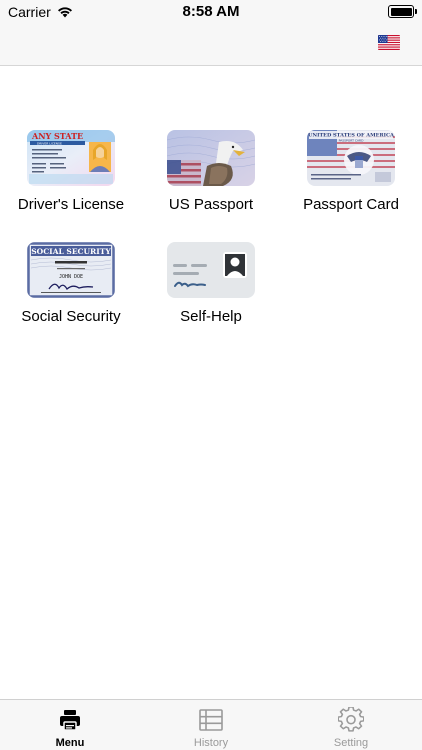  What do you see at coordinates (211, 270) in the screenshot?
I see `generic-id-card-icon` at bounding box center [211, 270].